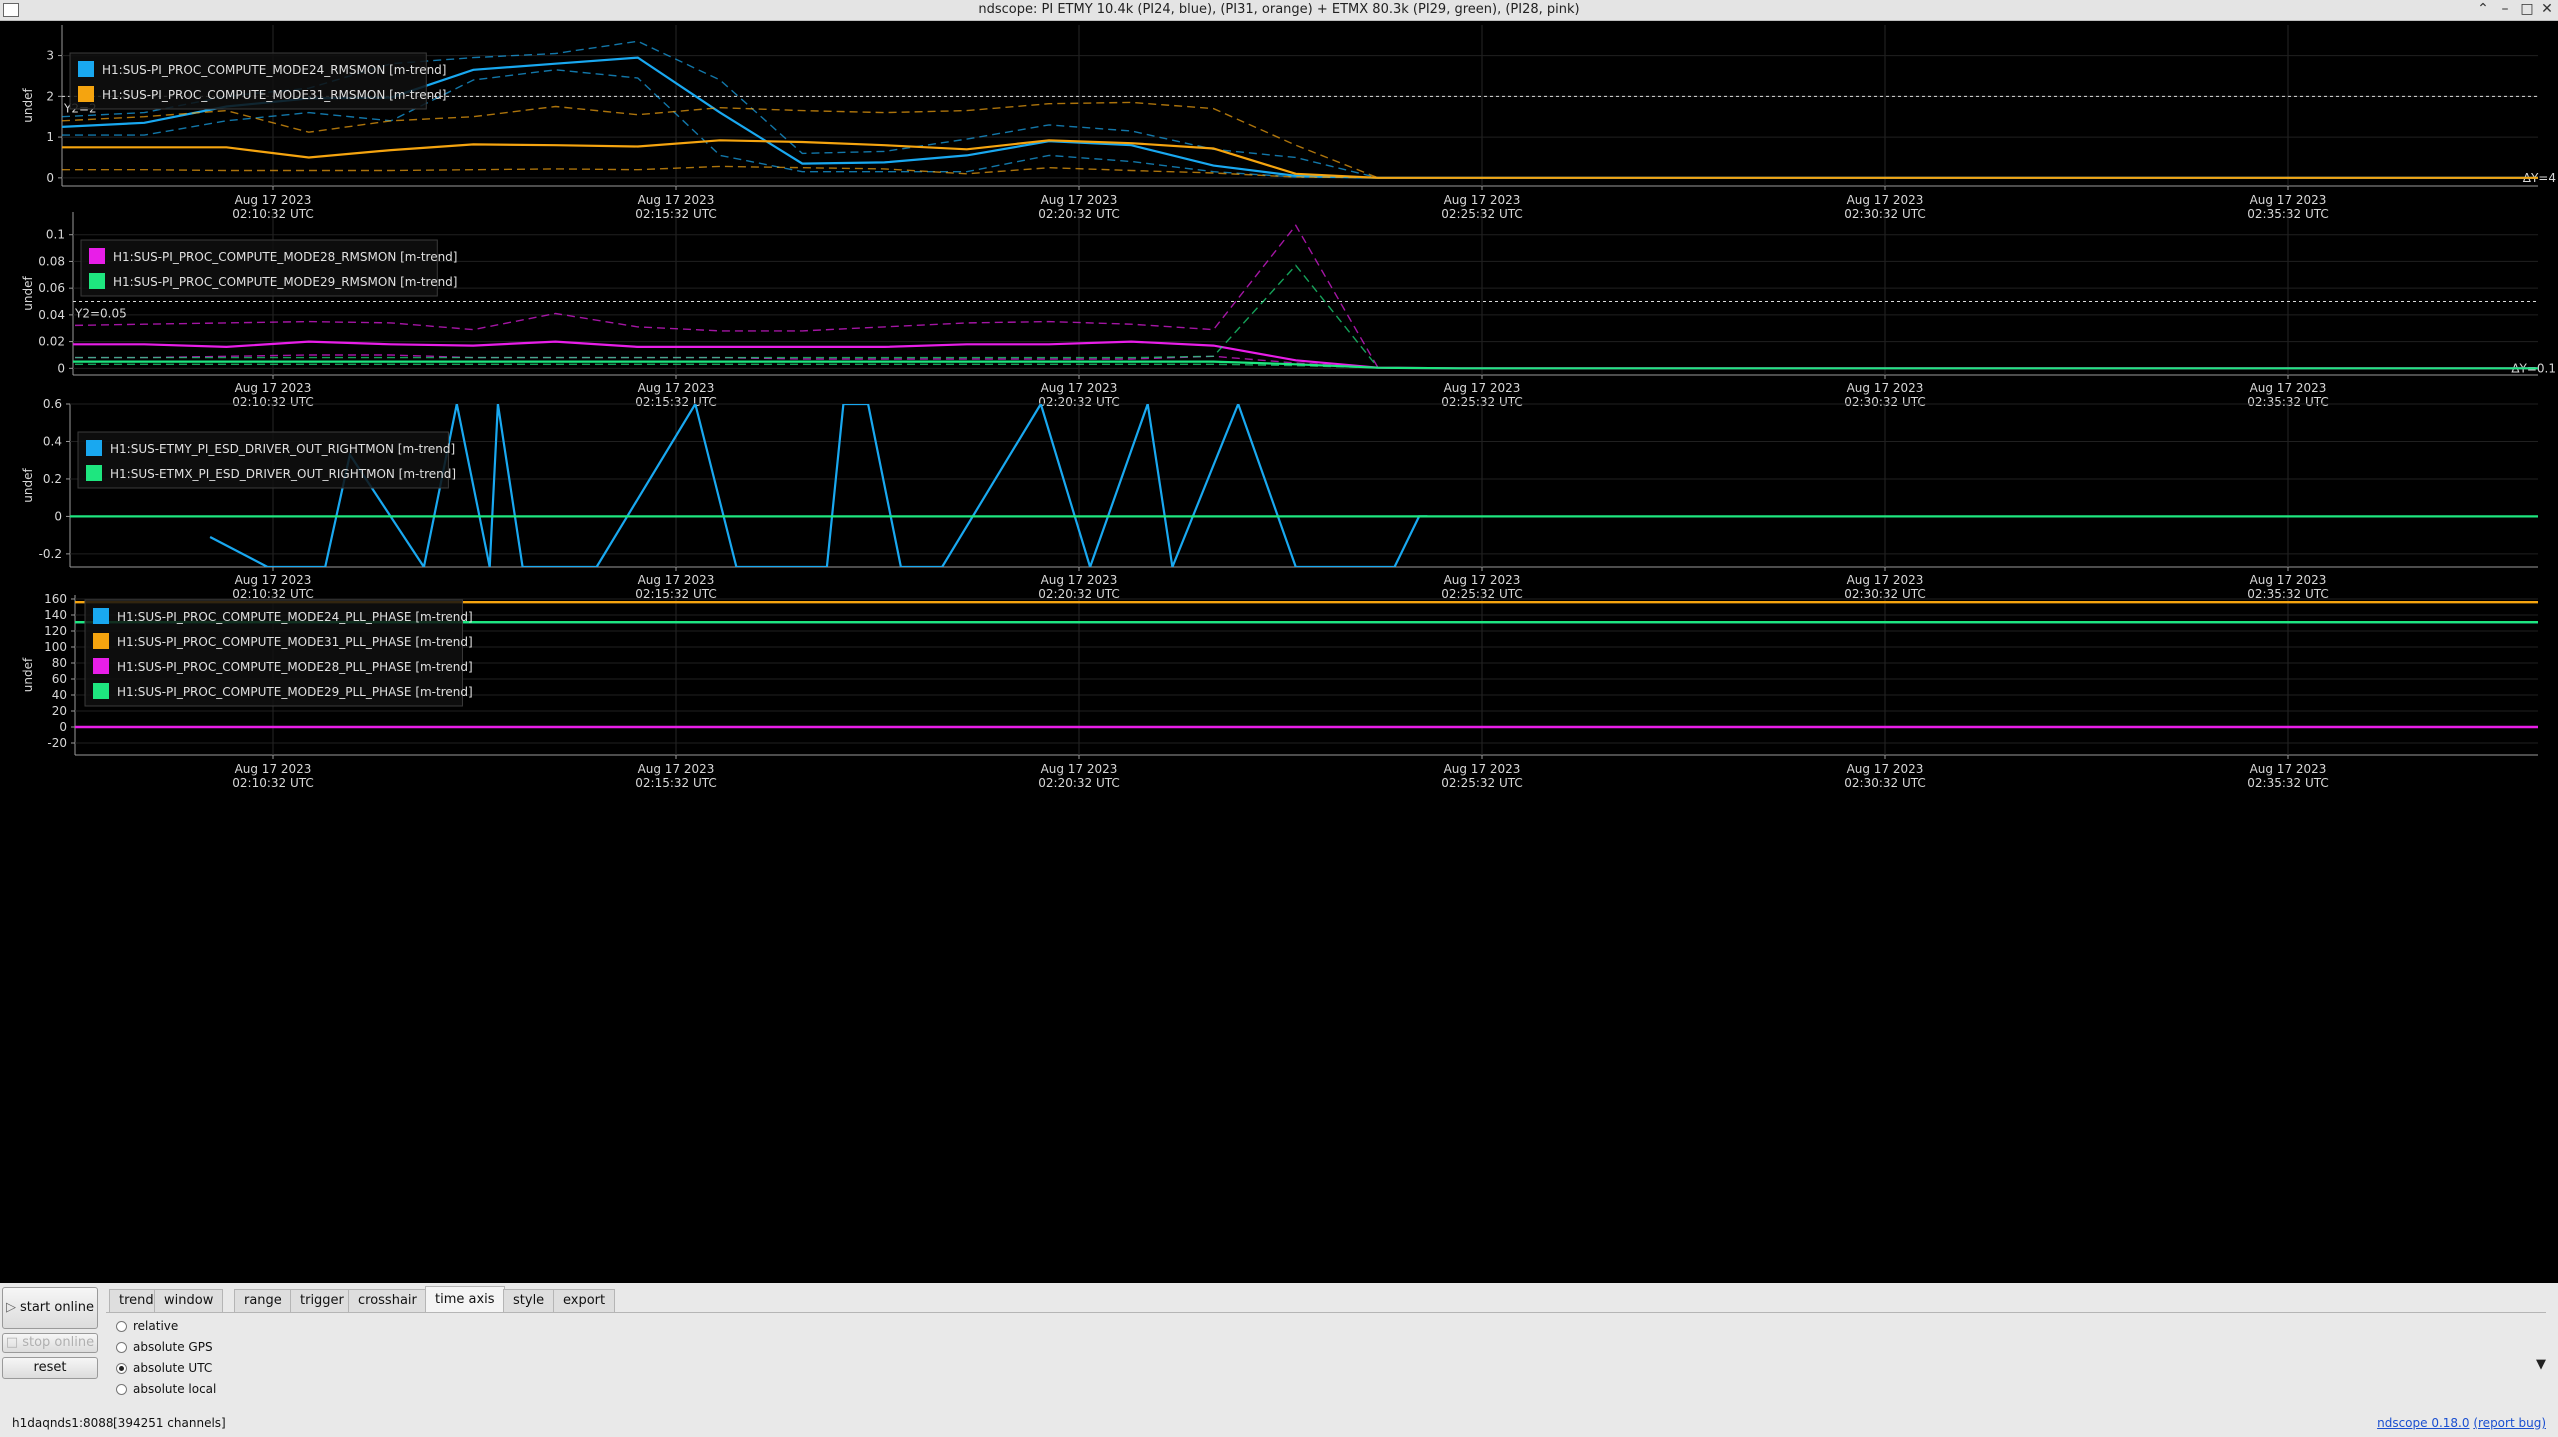  What do you see at coordinates (529, 1300) in the screenshot?
I see `tab-style: style` at bounding box center [529, 1300].